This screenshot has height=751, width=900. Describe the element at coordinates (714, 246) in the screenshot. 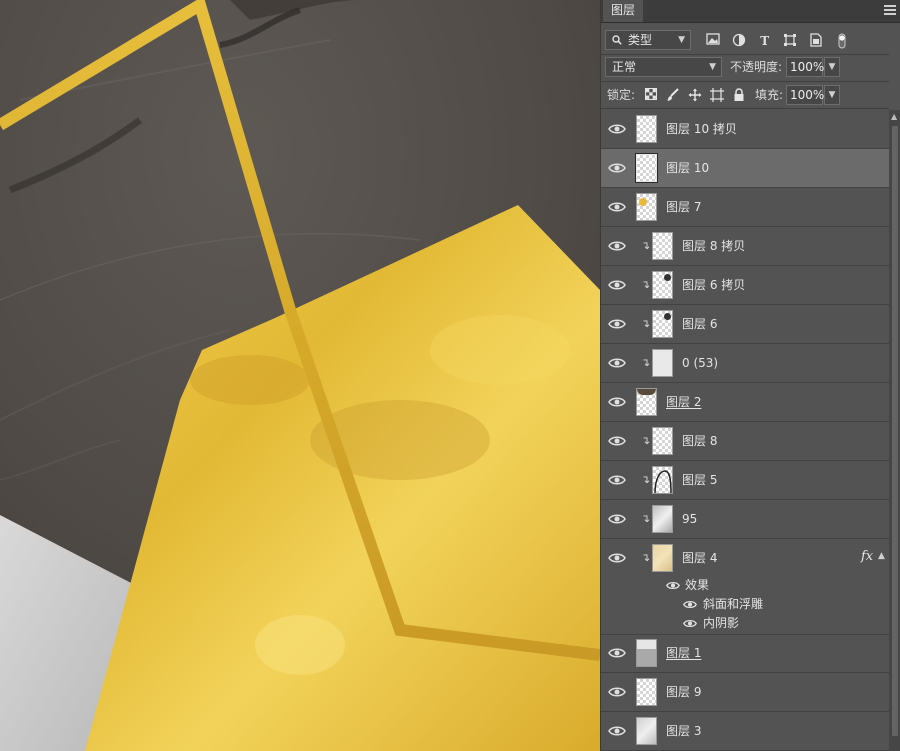

I see `layer-name: 图层 8 拷贝` at that location.